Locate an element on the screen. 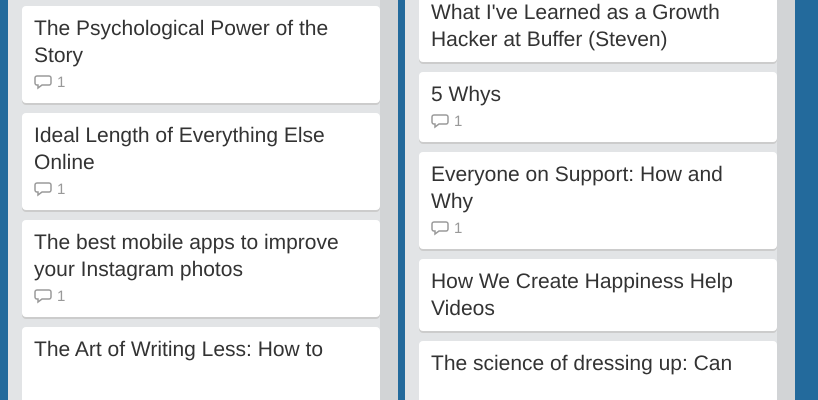 This screenshot has width=818, height=400. card: What I've Learned as a Growth Hacker at Buffer (Steven) is located at coordinates (598, 31).